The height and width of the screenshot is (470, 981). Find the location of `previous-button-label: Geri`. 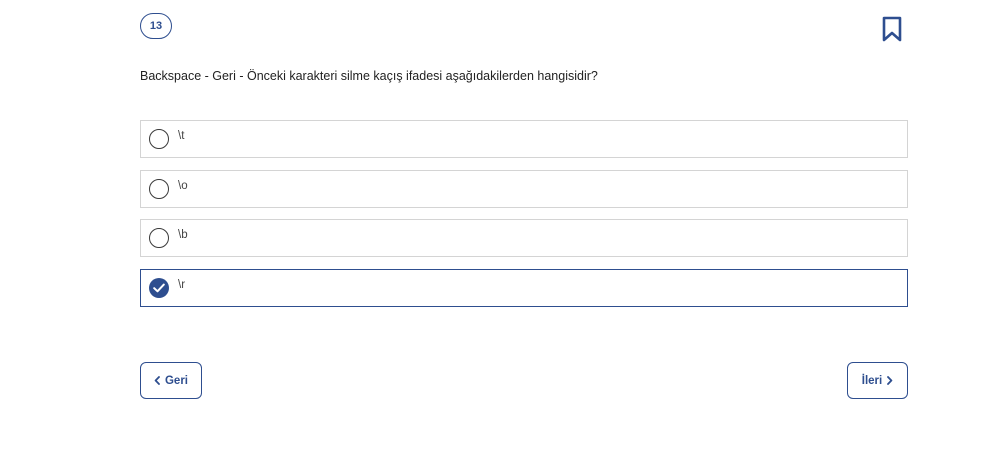

previous-button-label: Geri is located at coordinates (176, 380).